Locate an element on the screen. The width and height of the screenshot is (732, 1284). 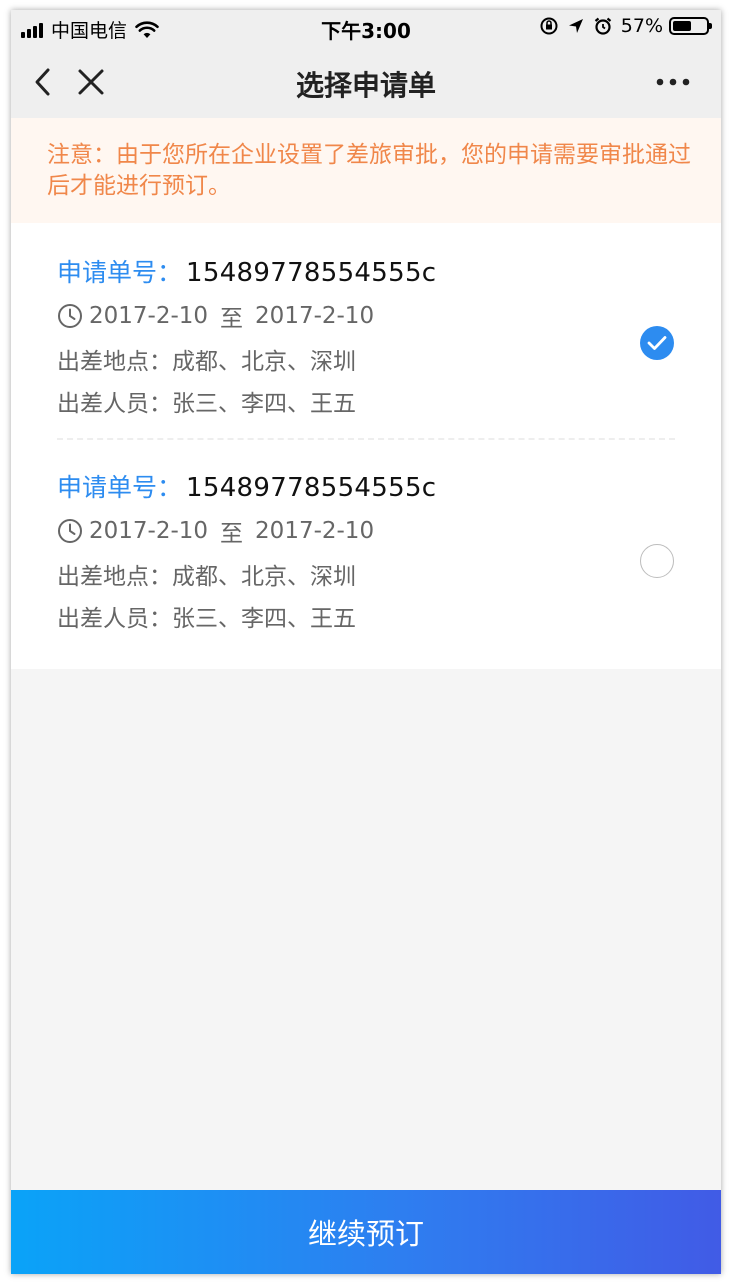
check-icon is located at coordinates (657, 343).